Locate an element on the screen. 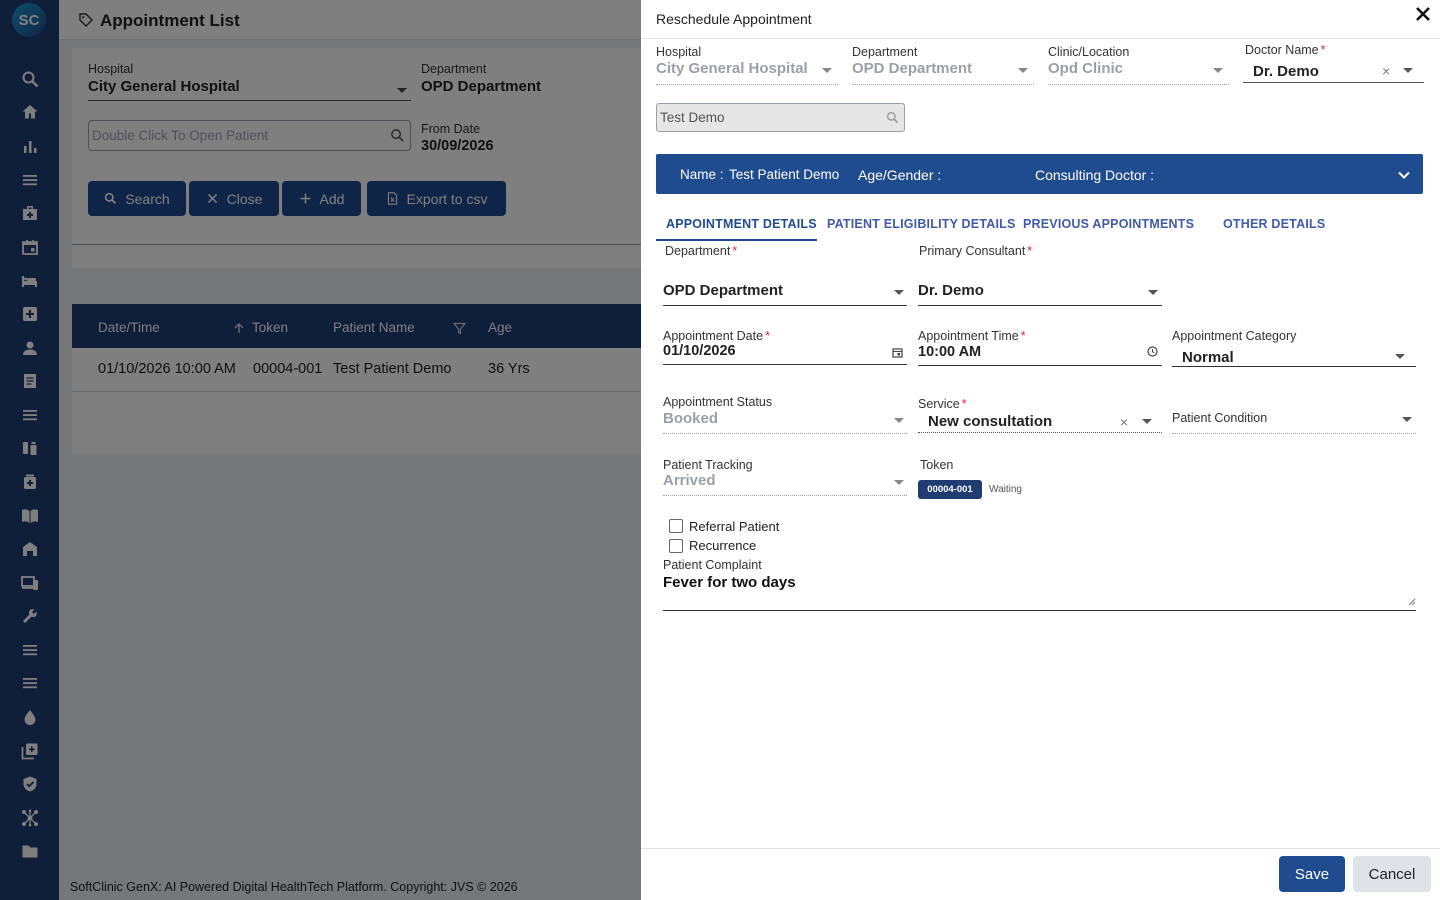 This screenshot has width=1440, height=900. service-underline is located at coordinates (1040, 432).